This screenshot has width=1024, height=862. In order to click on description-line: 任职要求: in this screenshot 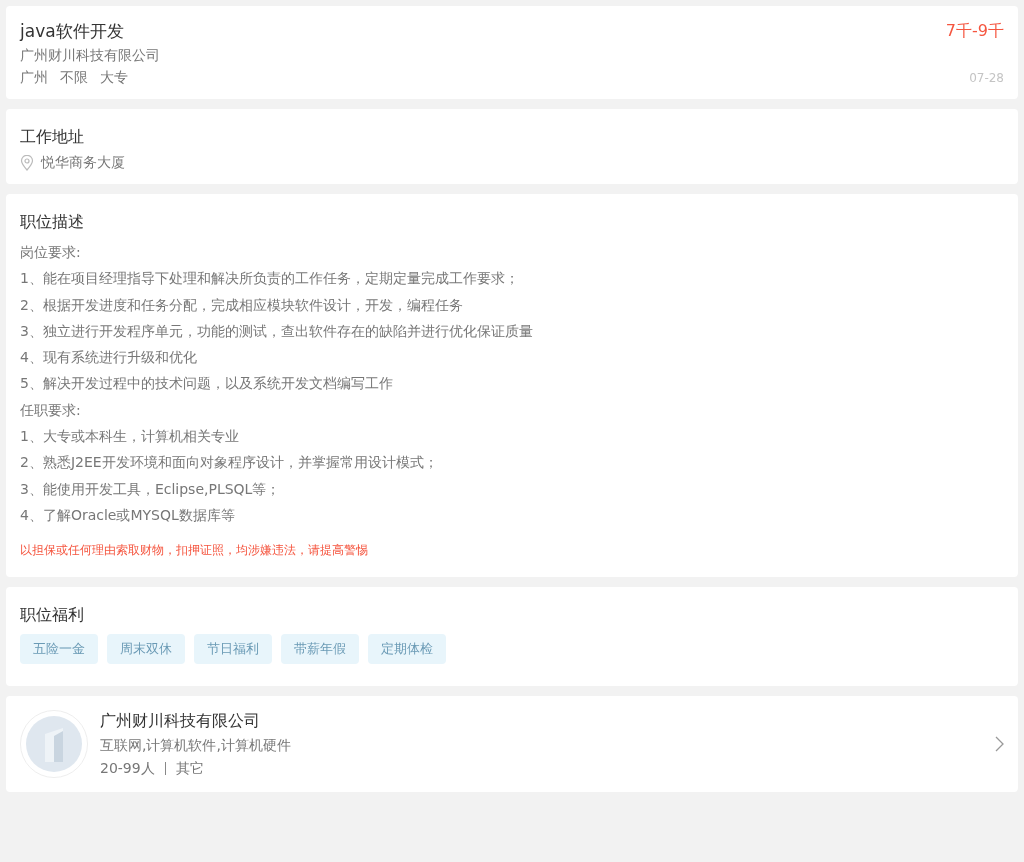, I will do `click(51, 410)`.